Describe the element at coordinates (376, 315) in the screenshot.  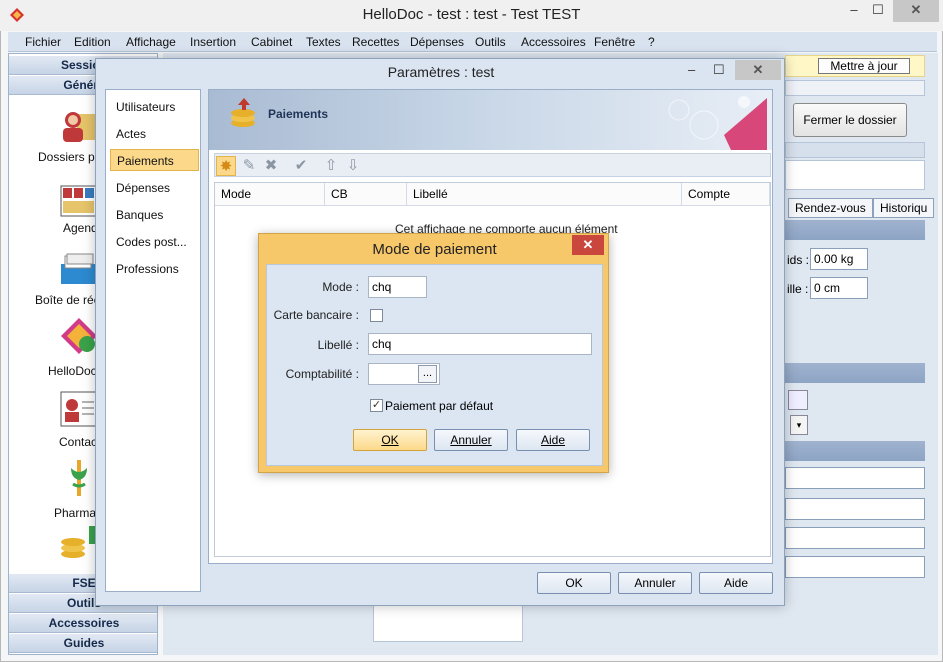
I see `card-checkbox` at that location.